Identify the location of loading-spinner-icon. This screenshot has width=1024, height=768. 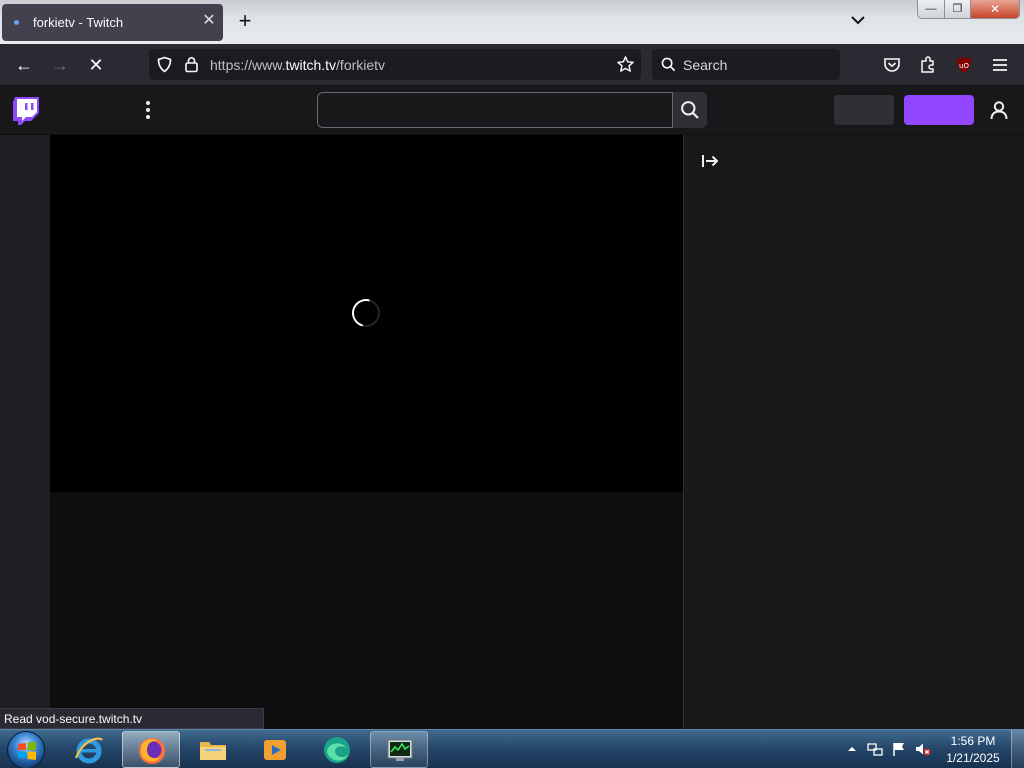
(366, 313).